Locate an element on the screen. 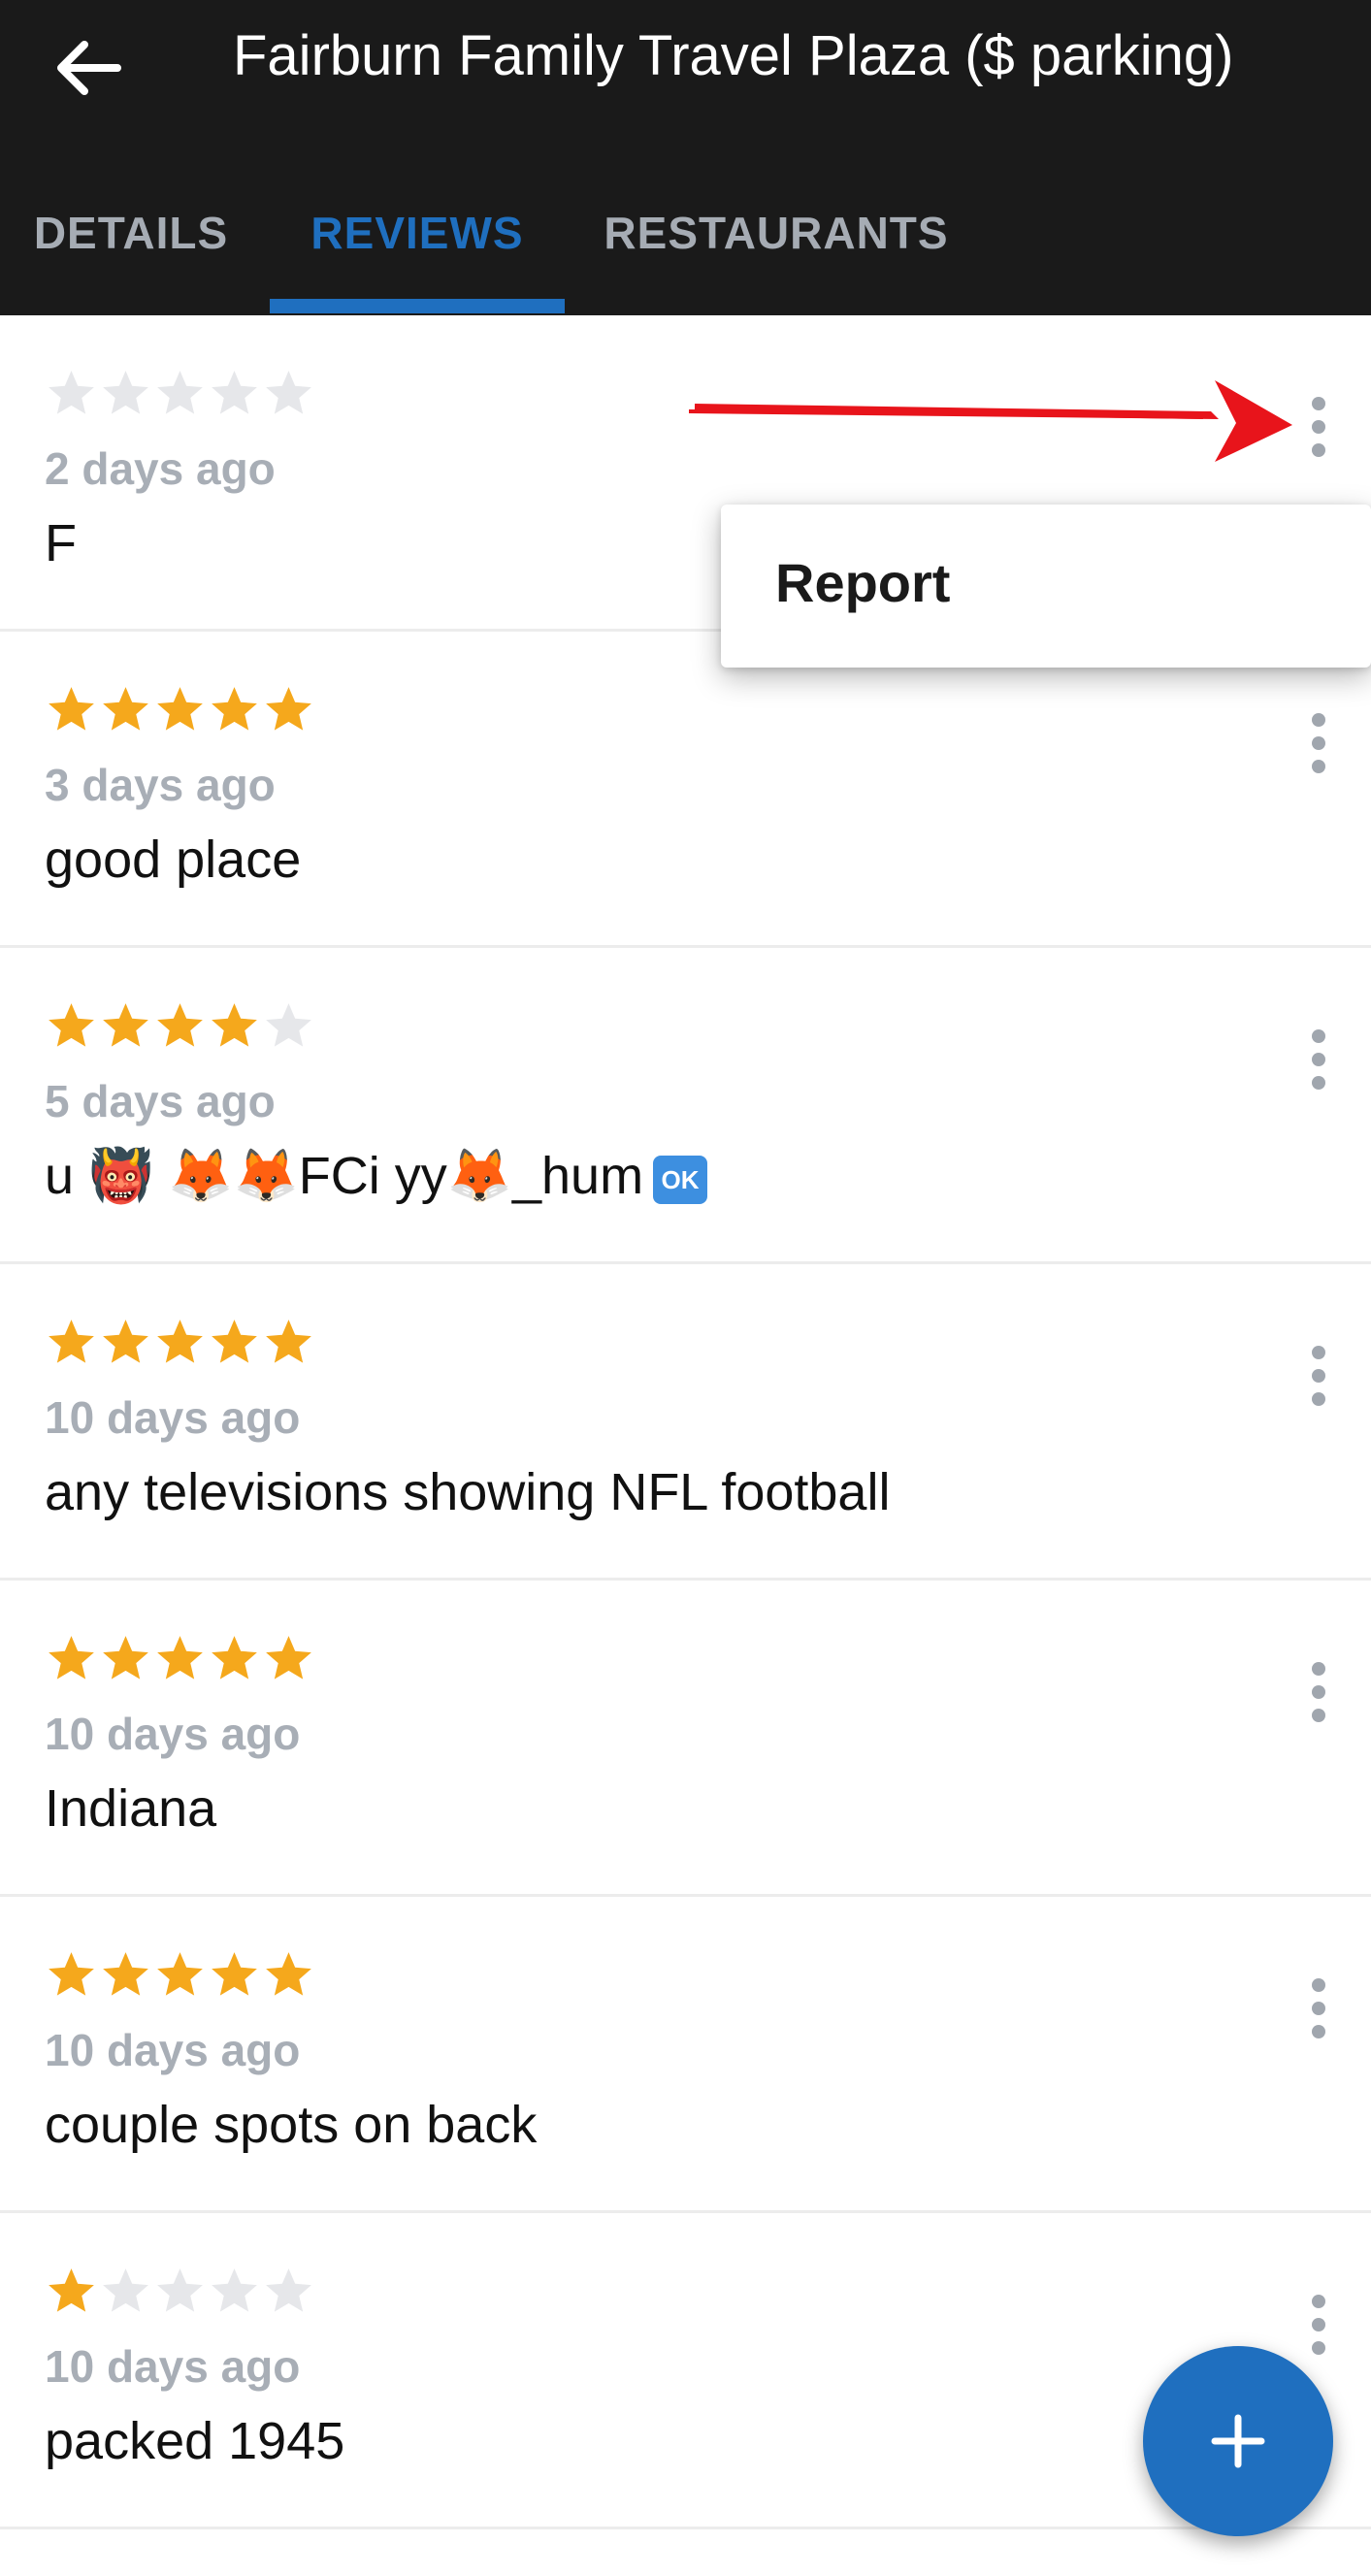 This screenshot has height=2576, width=1371. report-label: Report is located at coordinates (863, 582).